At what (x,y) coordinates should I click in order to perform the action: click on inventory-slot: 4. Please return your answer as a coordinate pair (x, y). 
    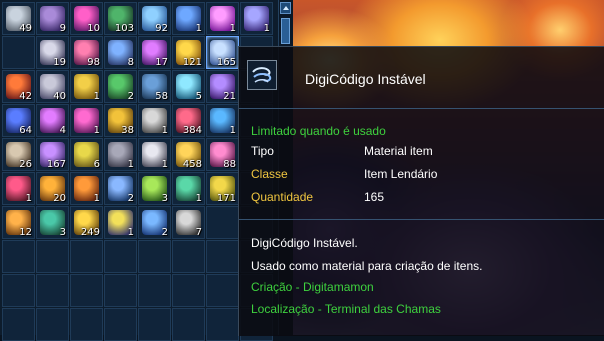
    Looking at the image, I should click on (52, 120).